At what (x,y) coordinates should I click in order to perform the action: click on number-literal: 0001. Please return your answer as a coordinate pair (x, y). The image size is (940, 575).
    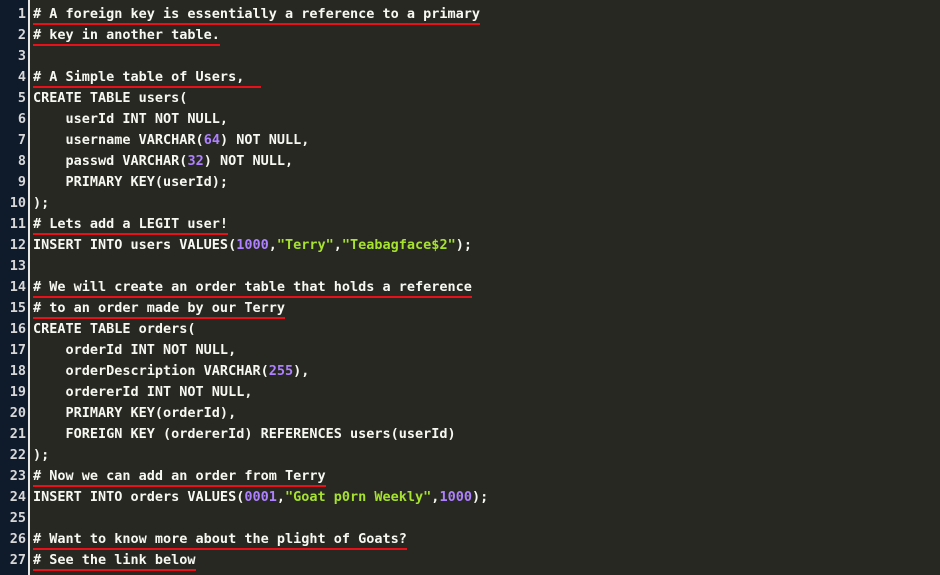
    Looking at the image, I should click on (260, 497).